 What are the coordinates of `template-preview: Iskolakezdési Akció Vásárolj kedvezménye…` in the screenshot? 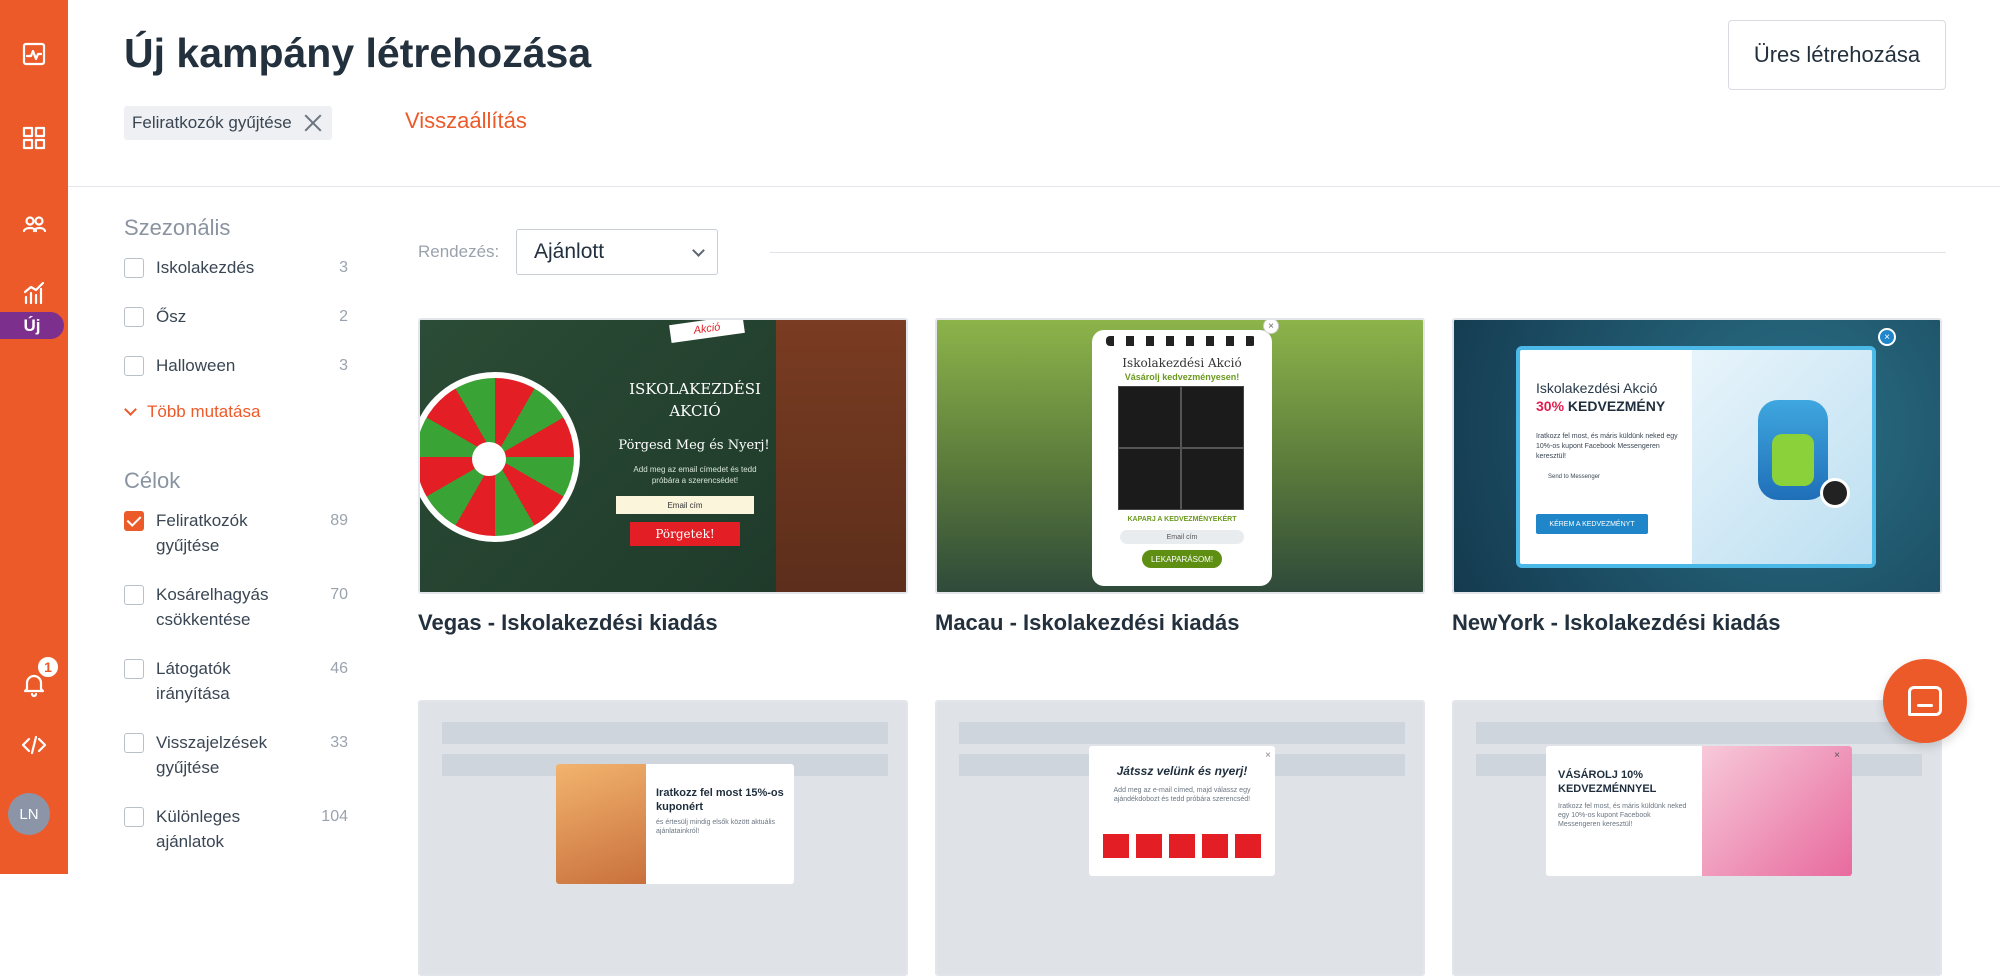 It's located at (1180, 456).